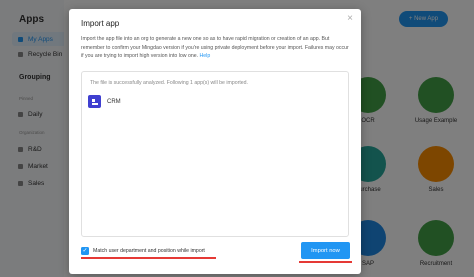 This screenshot has width=474, height=277. What do you see at coordinates (85, 251) in the screenshot?
I see `checkbox-icon: ✓` at bounding box center [85, 251].